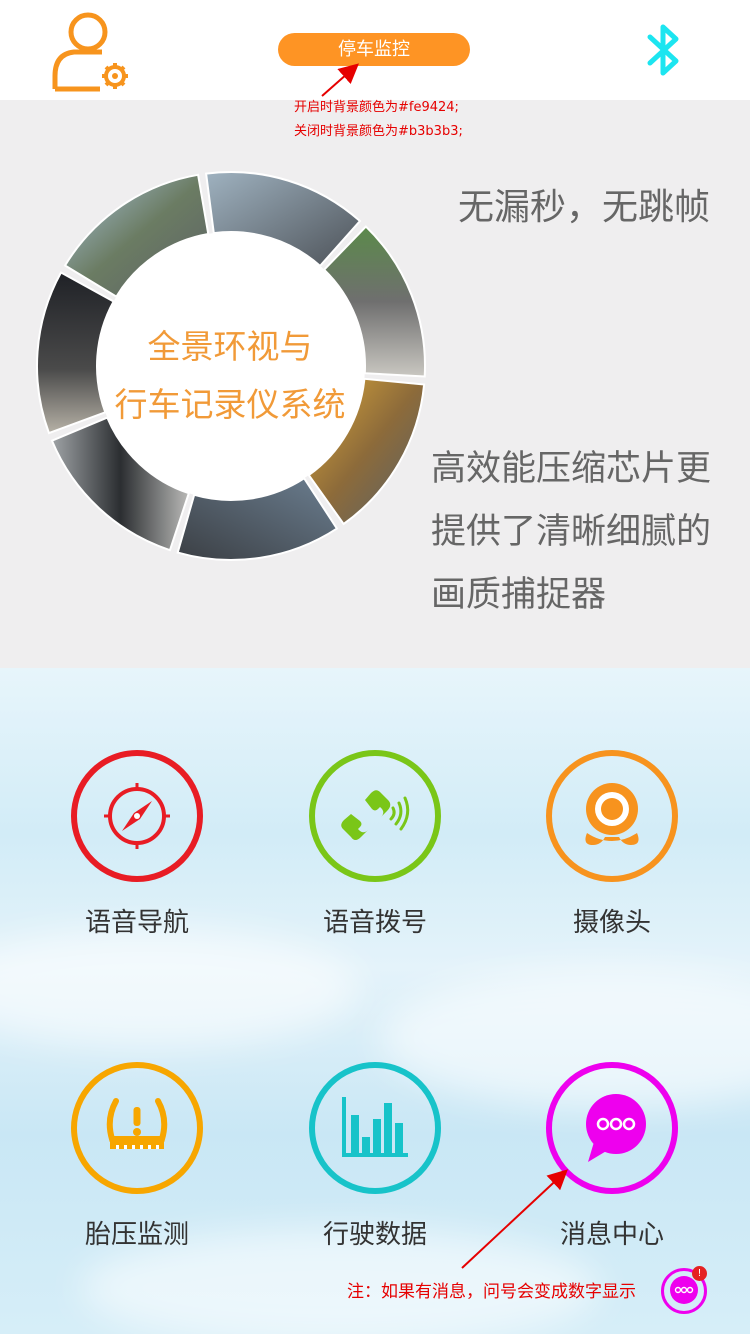  I want to click on park-monitor-toggle: 停车监控, so click(374, 49).